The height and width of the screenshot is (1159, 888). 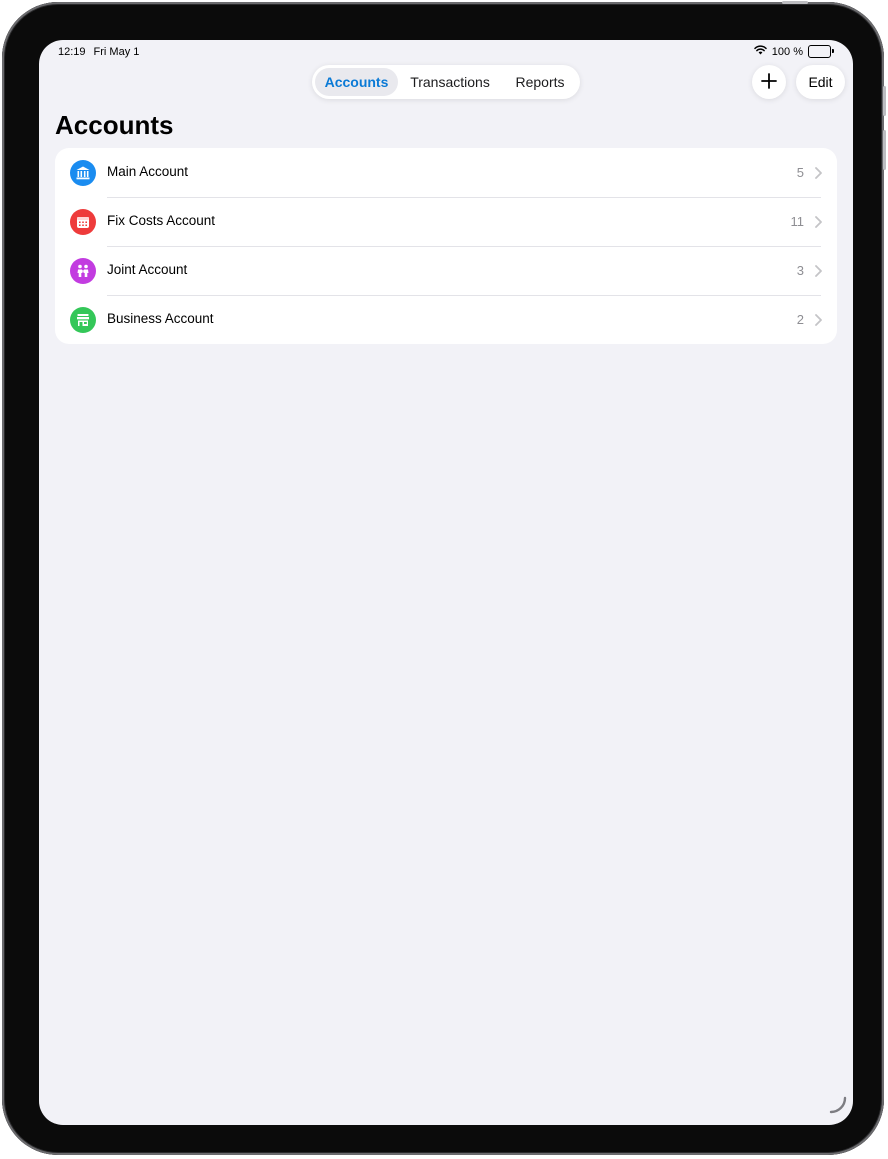 What do you see at coordinates (356, 82) in the screenshot?
I see `tab-accounts: Accounts` at bounding box center [356, 82].